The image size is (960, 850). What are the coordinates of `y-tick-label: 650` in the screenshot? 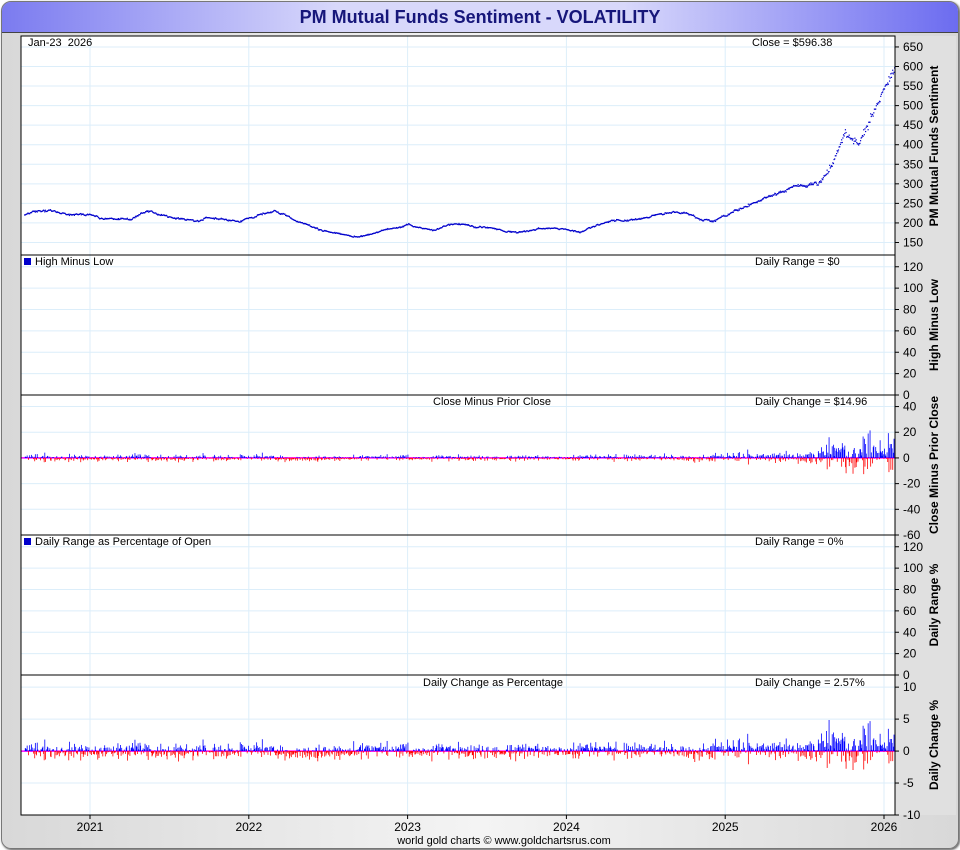 It's located at (913, 47).